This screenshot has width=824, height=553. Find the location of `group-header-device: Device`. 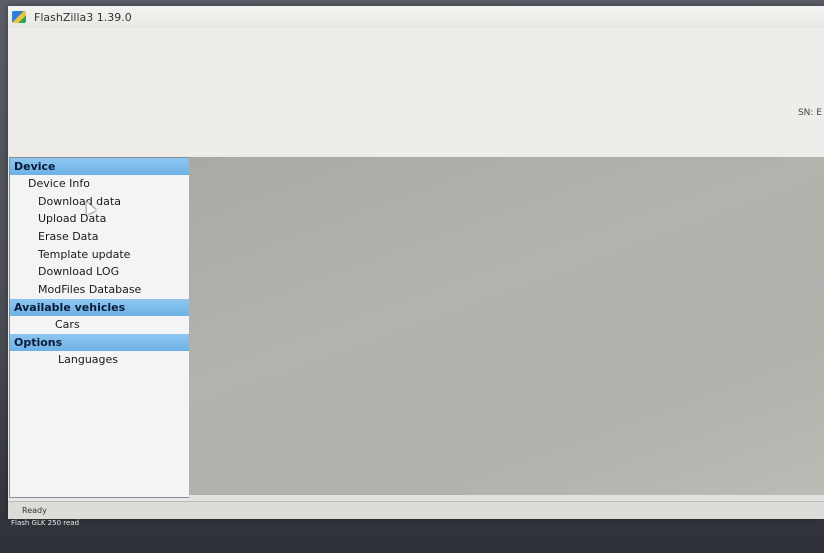

group-header-device: Device is located at coordinates (99, 166).